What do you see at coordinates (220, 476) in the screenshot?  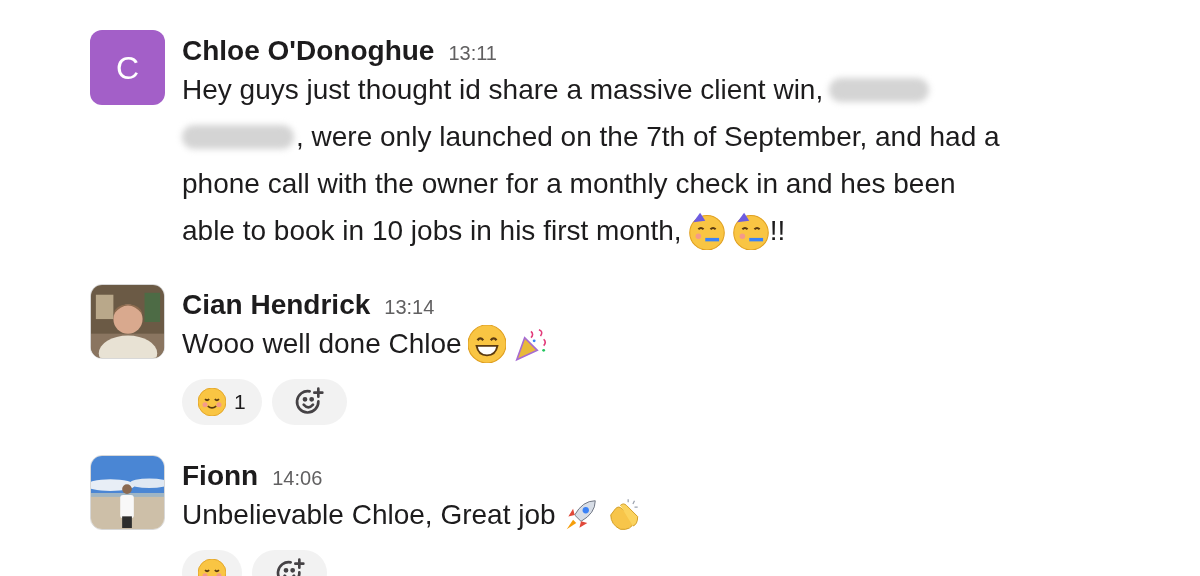 I see `author-name: Fionn` at bounding box center [220, 476].